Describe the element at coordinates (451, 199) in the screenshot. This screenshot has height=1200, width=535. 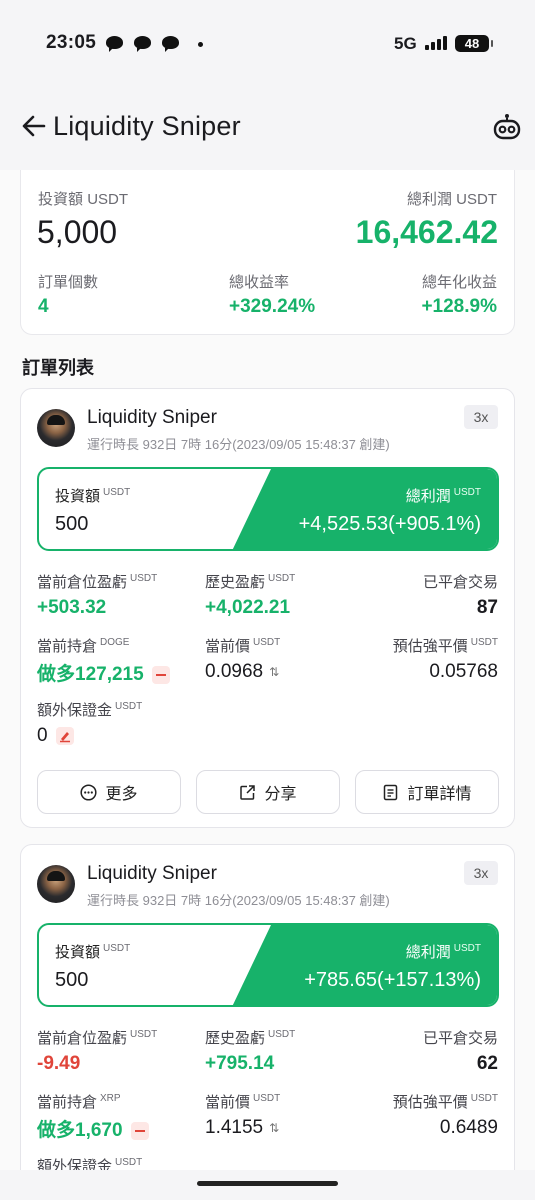
I see `profit-label: 總利潤 USDT` at that location.